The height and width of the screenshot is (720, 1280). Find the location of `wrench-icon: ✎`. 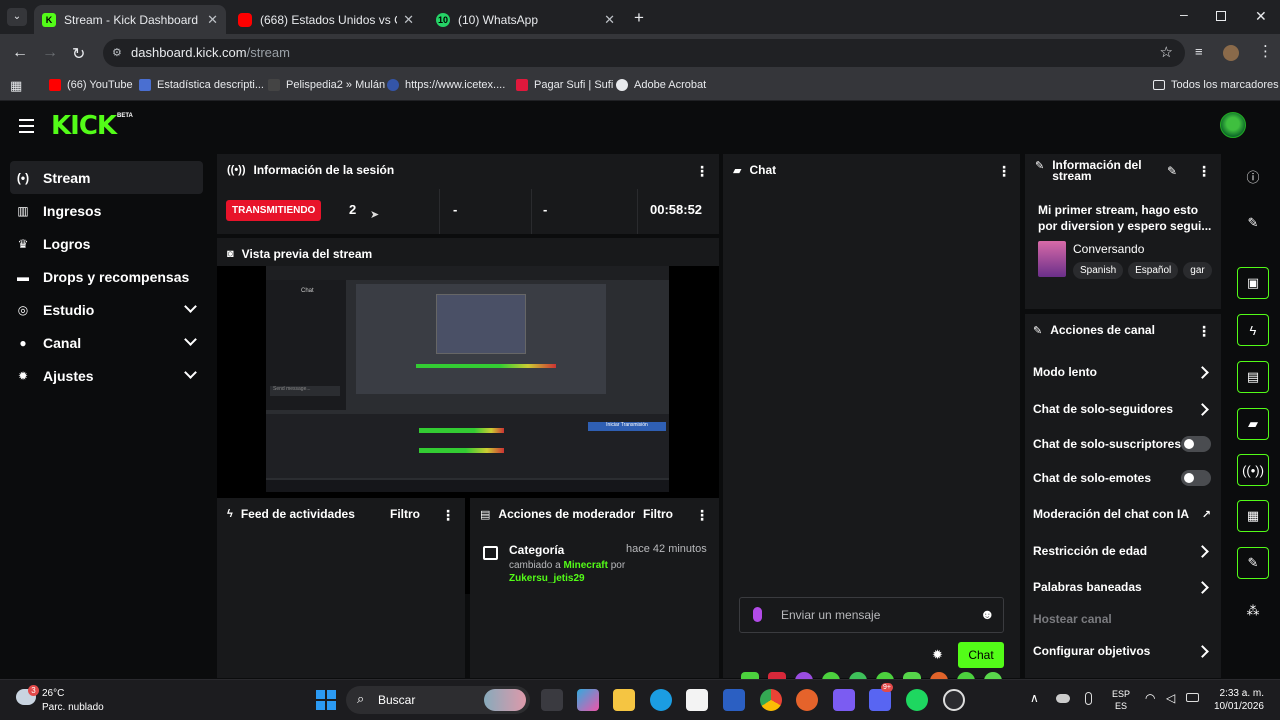

wrench-icon: ✎ is located at coordinates (1253, 563).